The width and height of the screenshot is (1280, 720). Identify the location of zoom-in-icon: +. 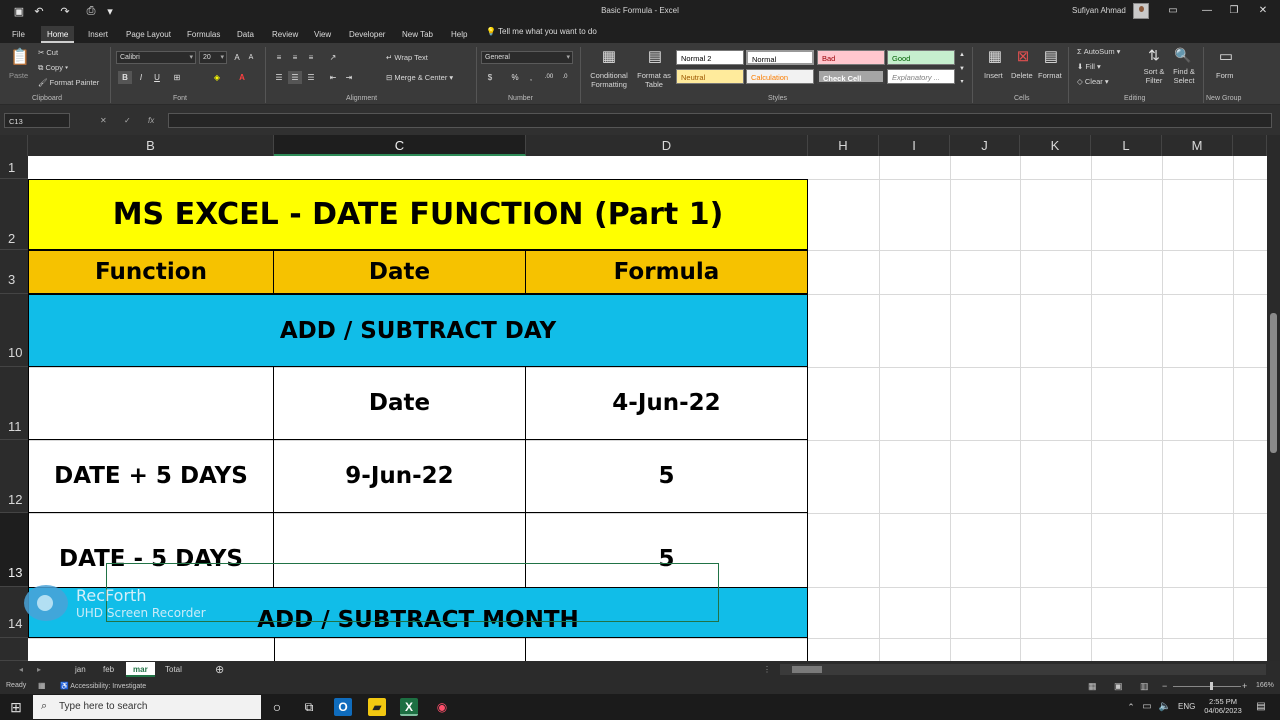
(1244, 686).